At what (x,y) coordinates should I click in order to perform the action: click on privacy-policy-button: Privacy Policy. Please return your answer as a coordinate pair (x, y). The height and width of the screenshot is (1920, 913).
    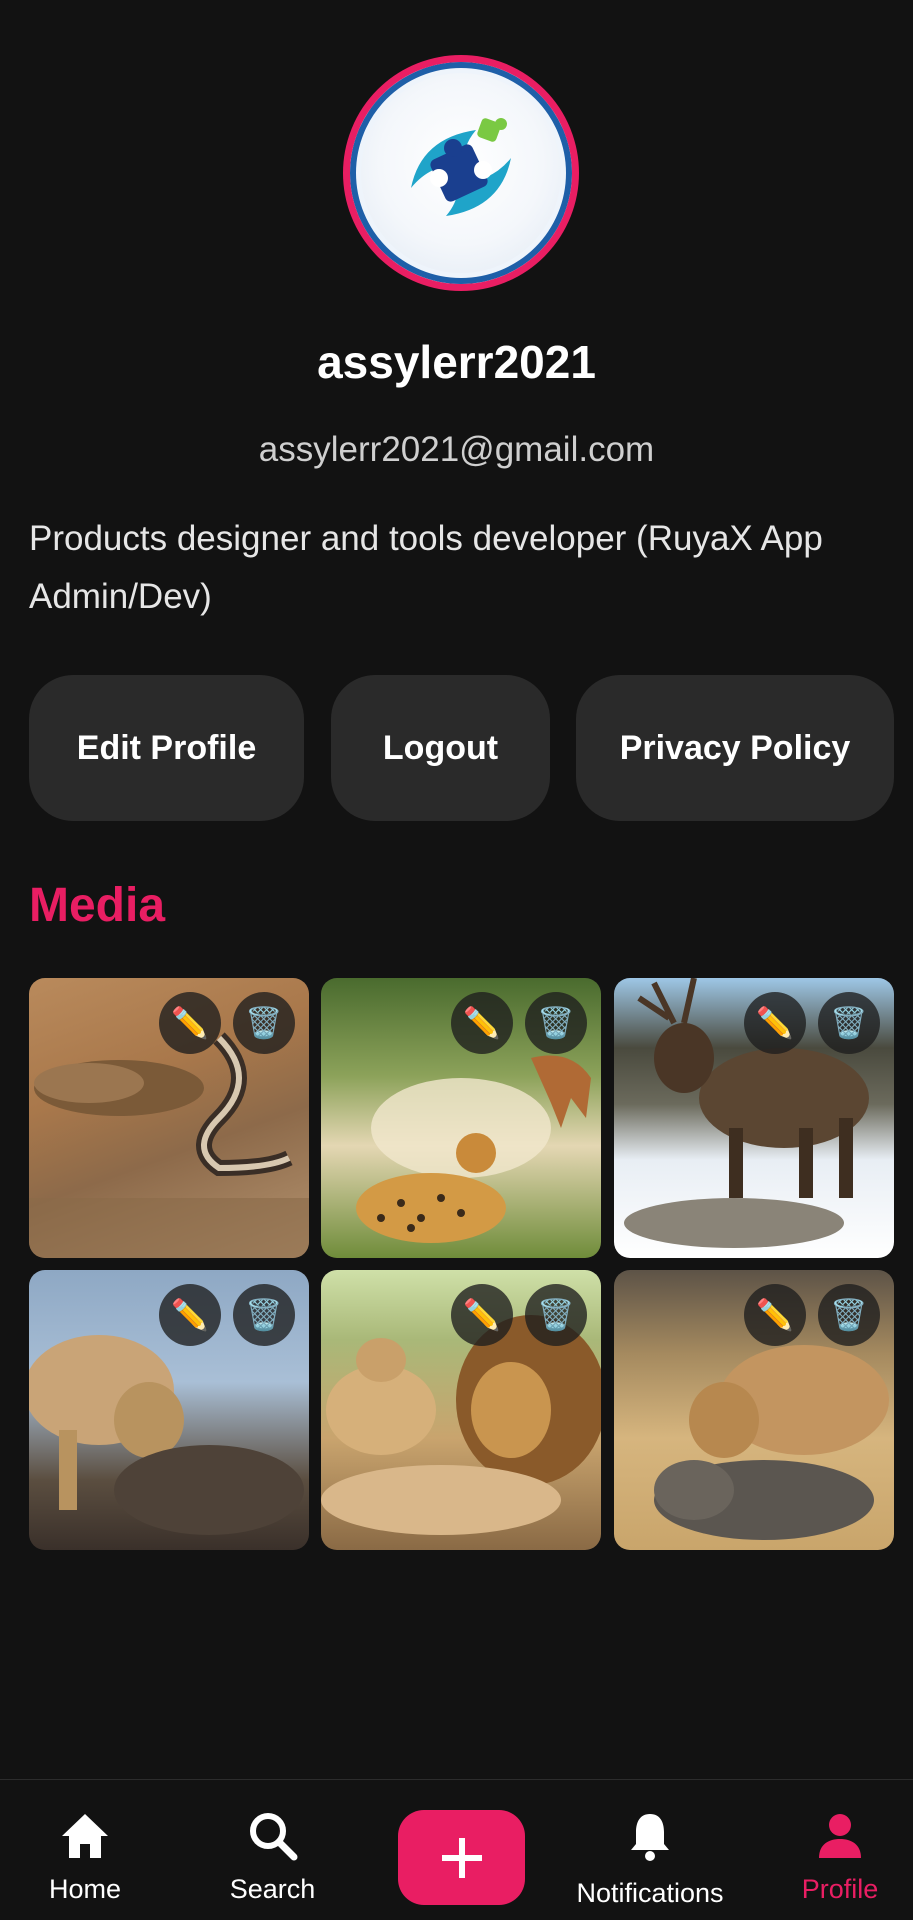
    Looking at the image, I should click on (735, 748).